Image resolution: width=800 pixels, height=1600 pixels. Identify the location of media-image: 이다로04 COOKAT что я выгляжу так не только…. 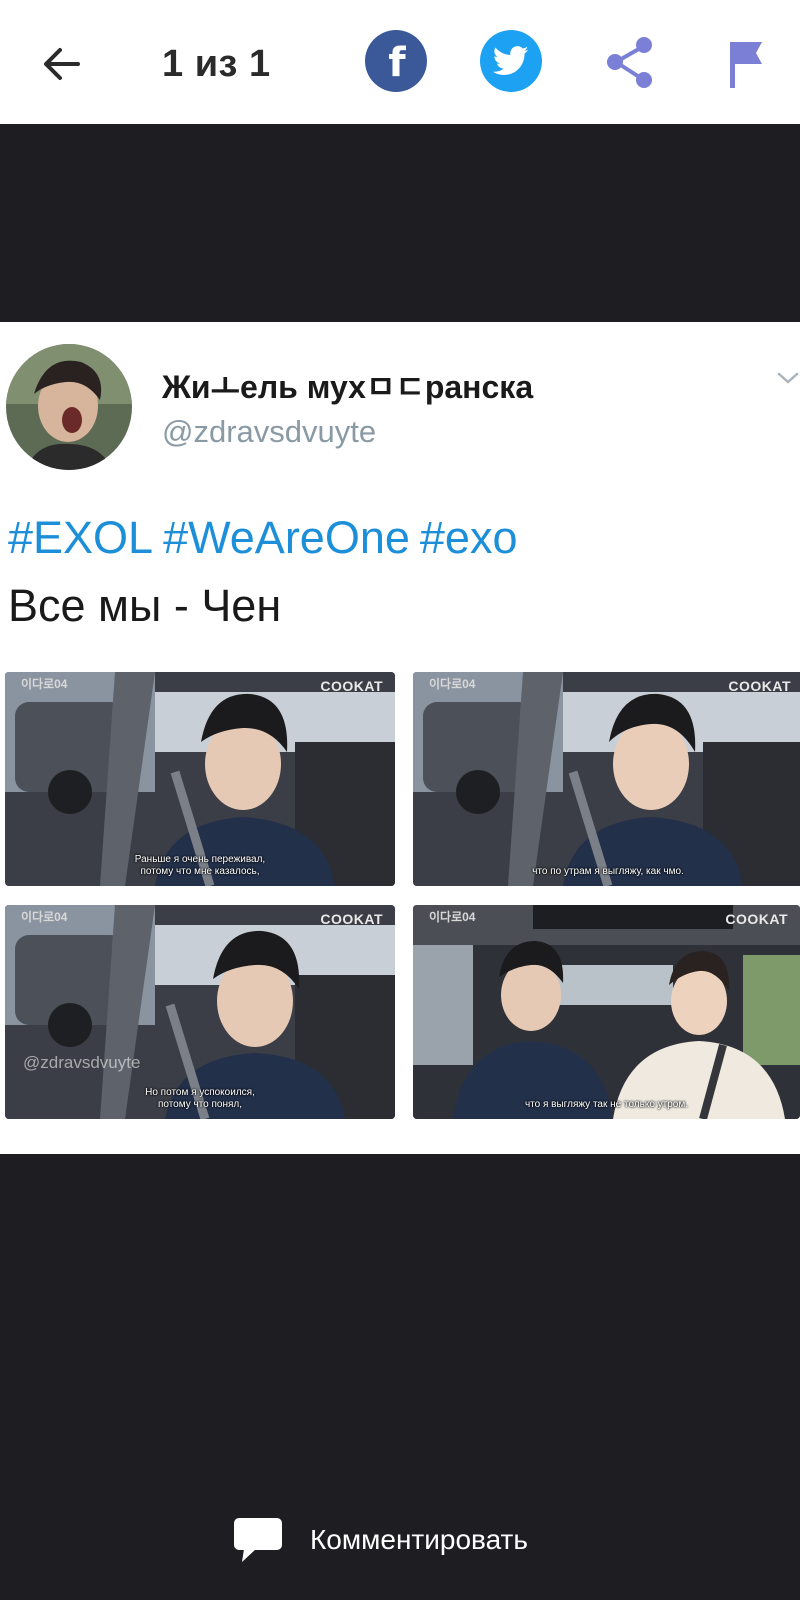
(606, 1012).